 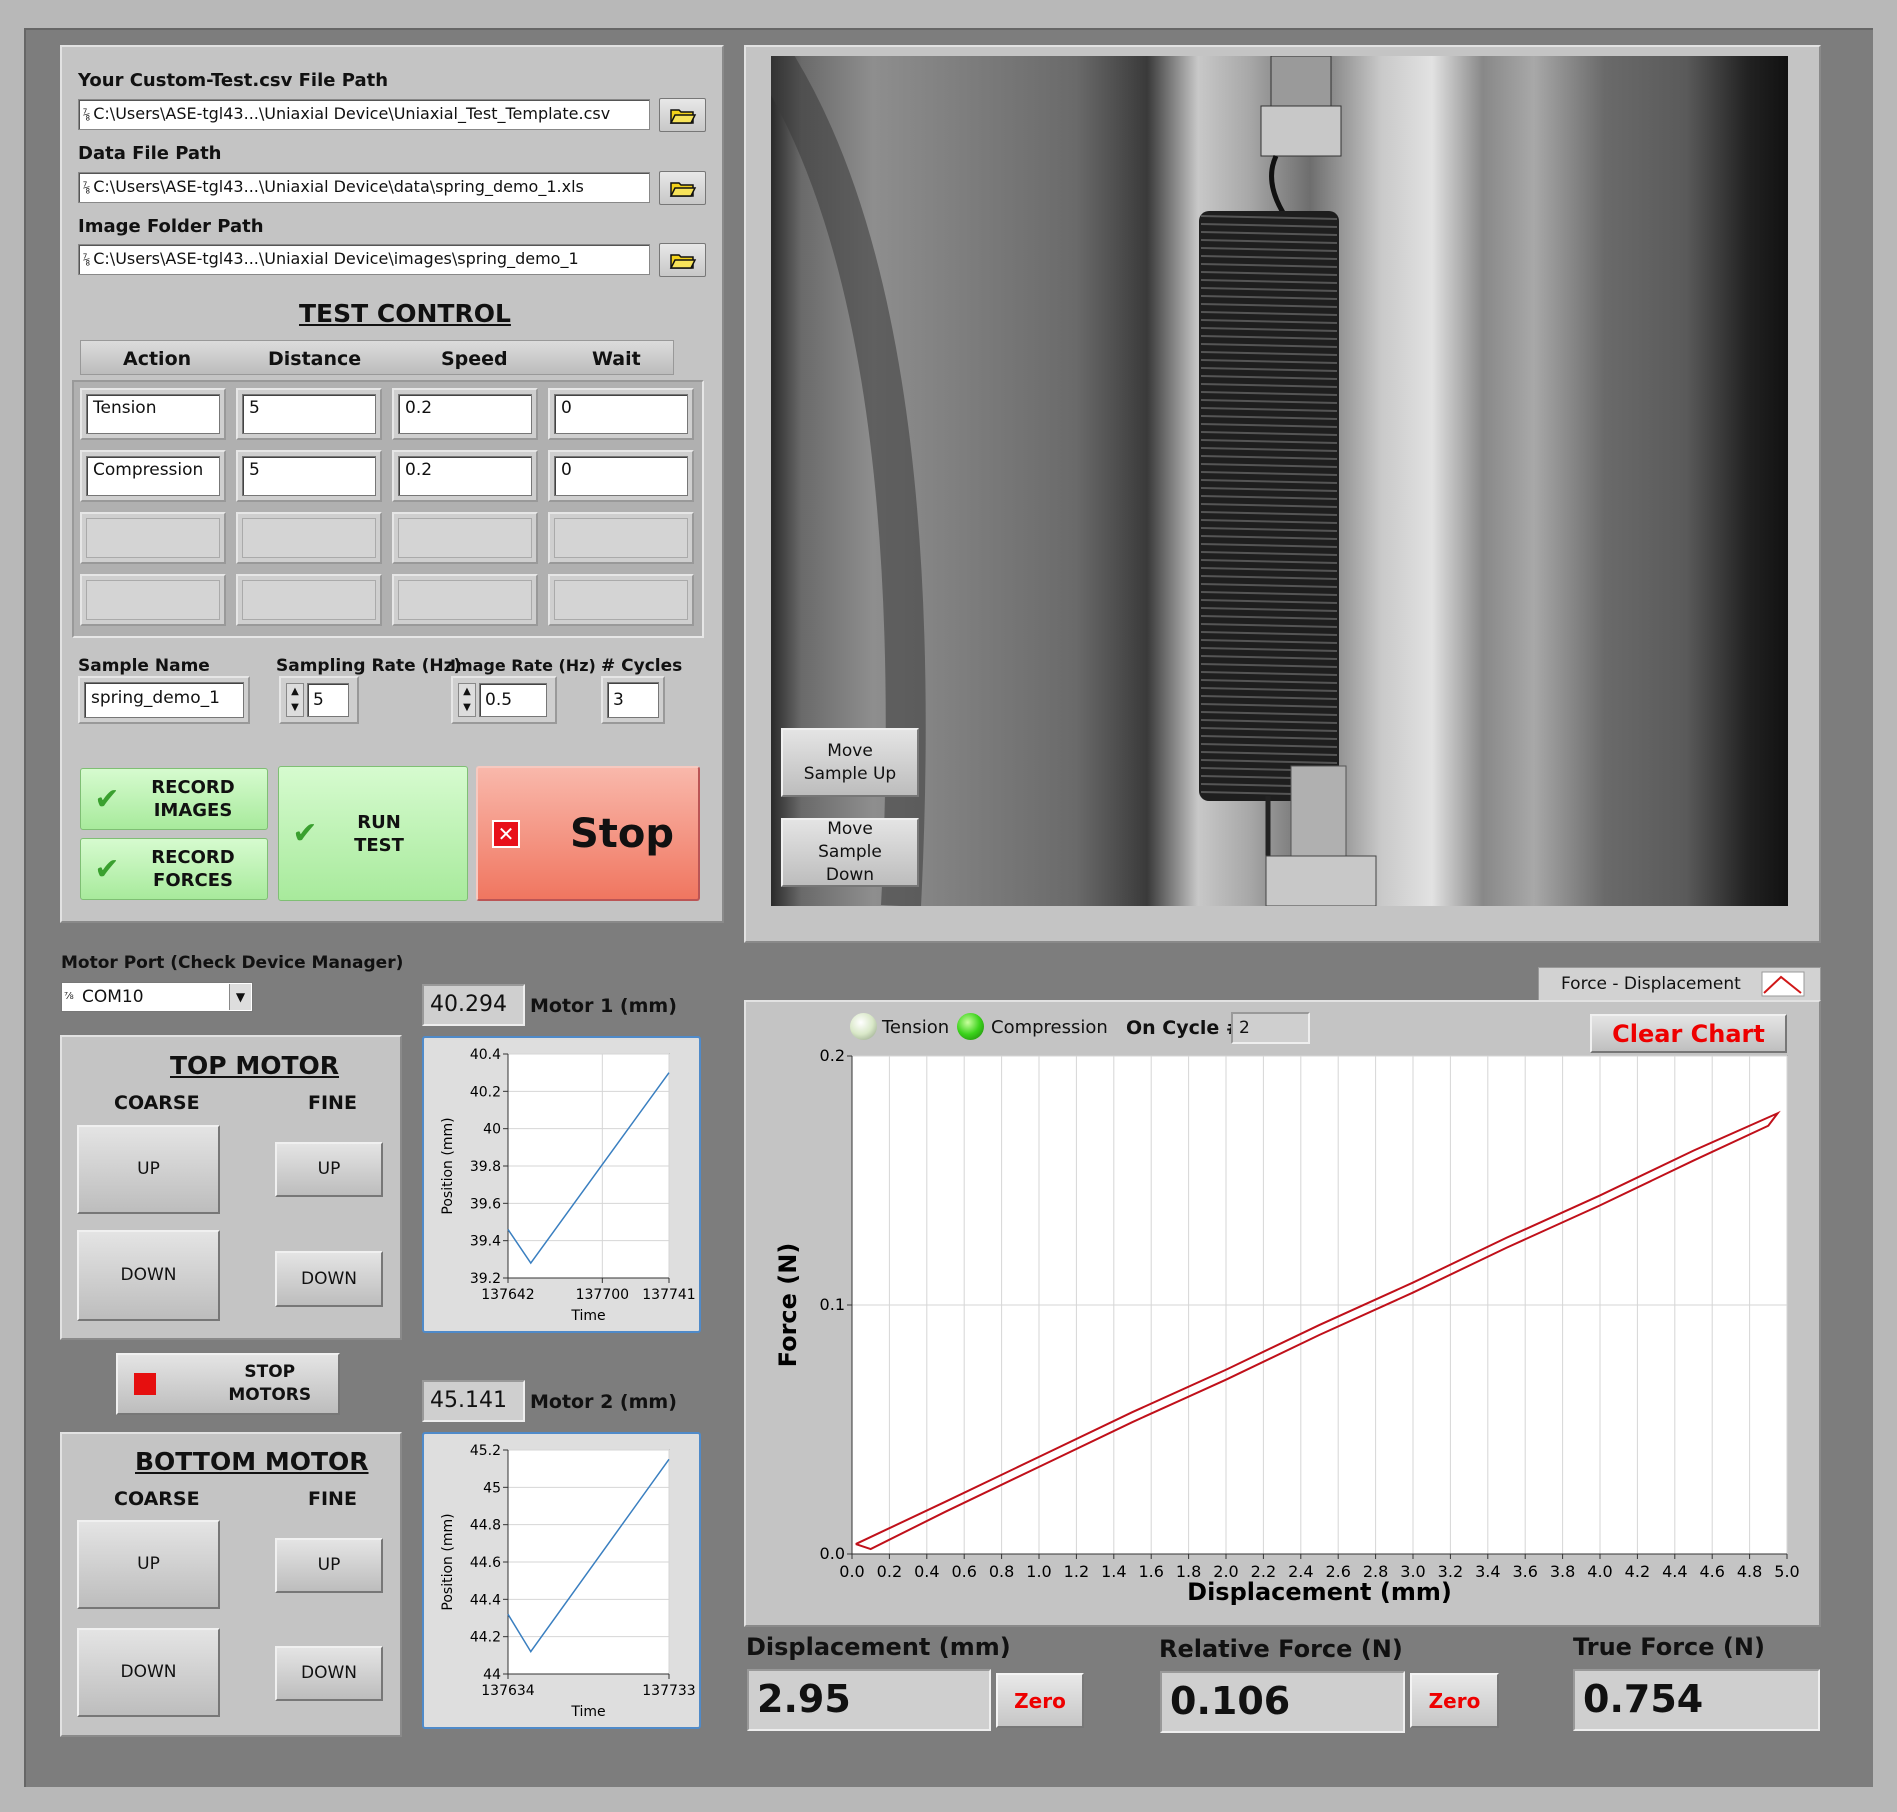 What do you see at coordinates (1562, 1571) in the screenshot?
I see `x-tick-label: 3.8` at bounding box center [1562, 1571].